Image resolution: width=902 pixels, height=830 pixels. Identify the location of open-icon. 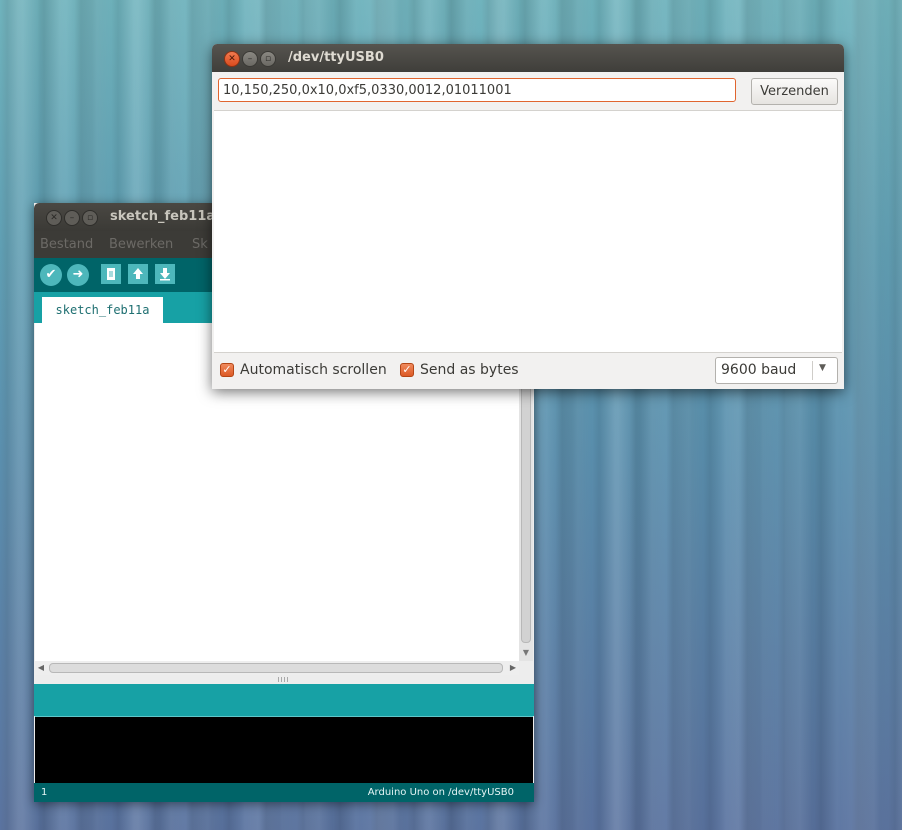
(138, 273).